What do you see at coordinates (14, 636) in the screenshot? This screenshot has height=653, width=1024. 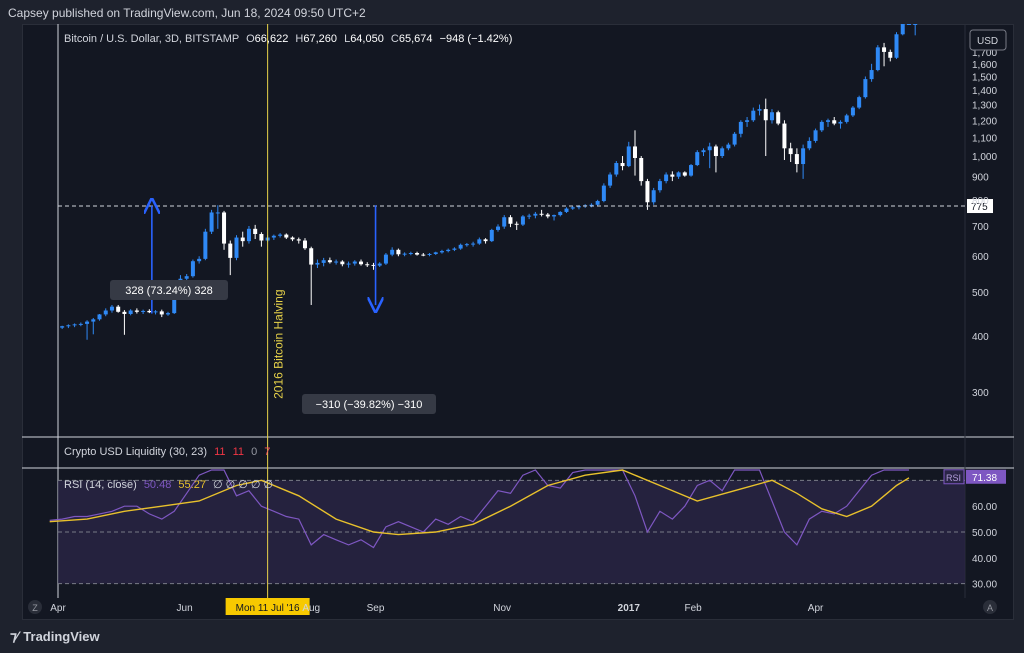 I see `tradingview-logo-icon: ⁊⁄` at bounding box center [14, 636].